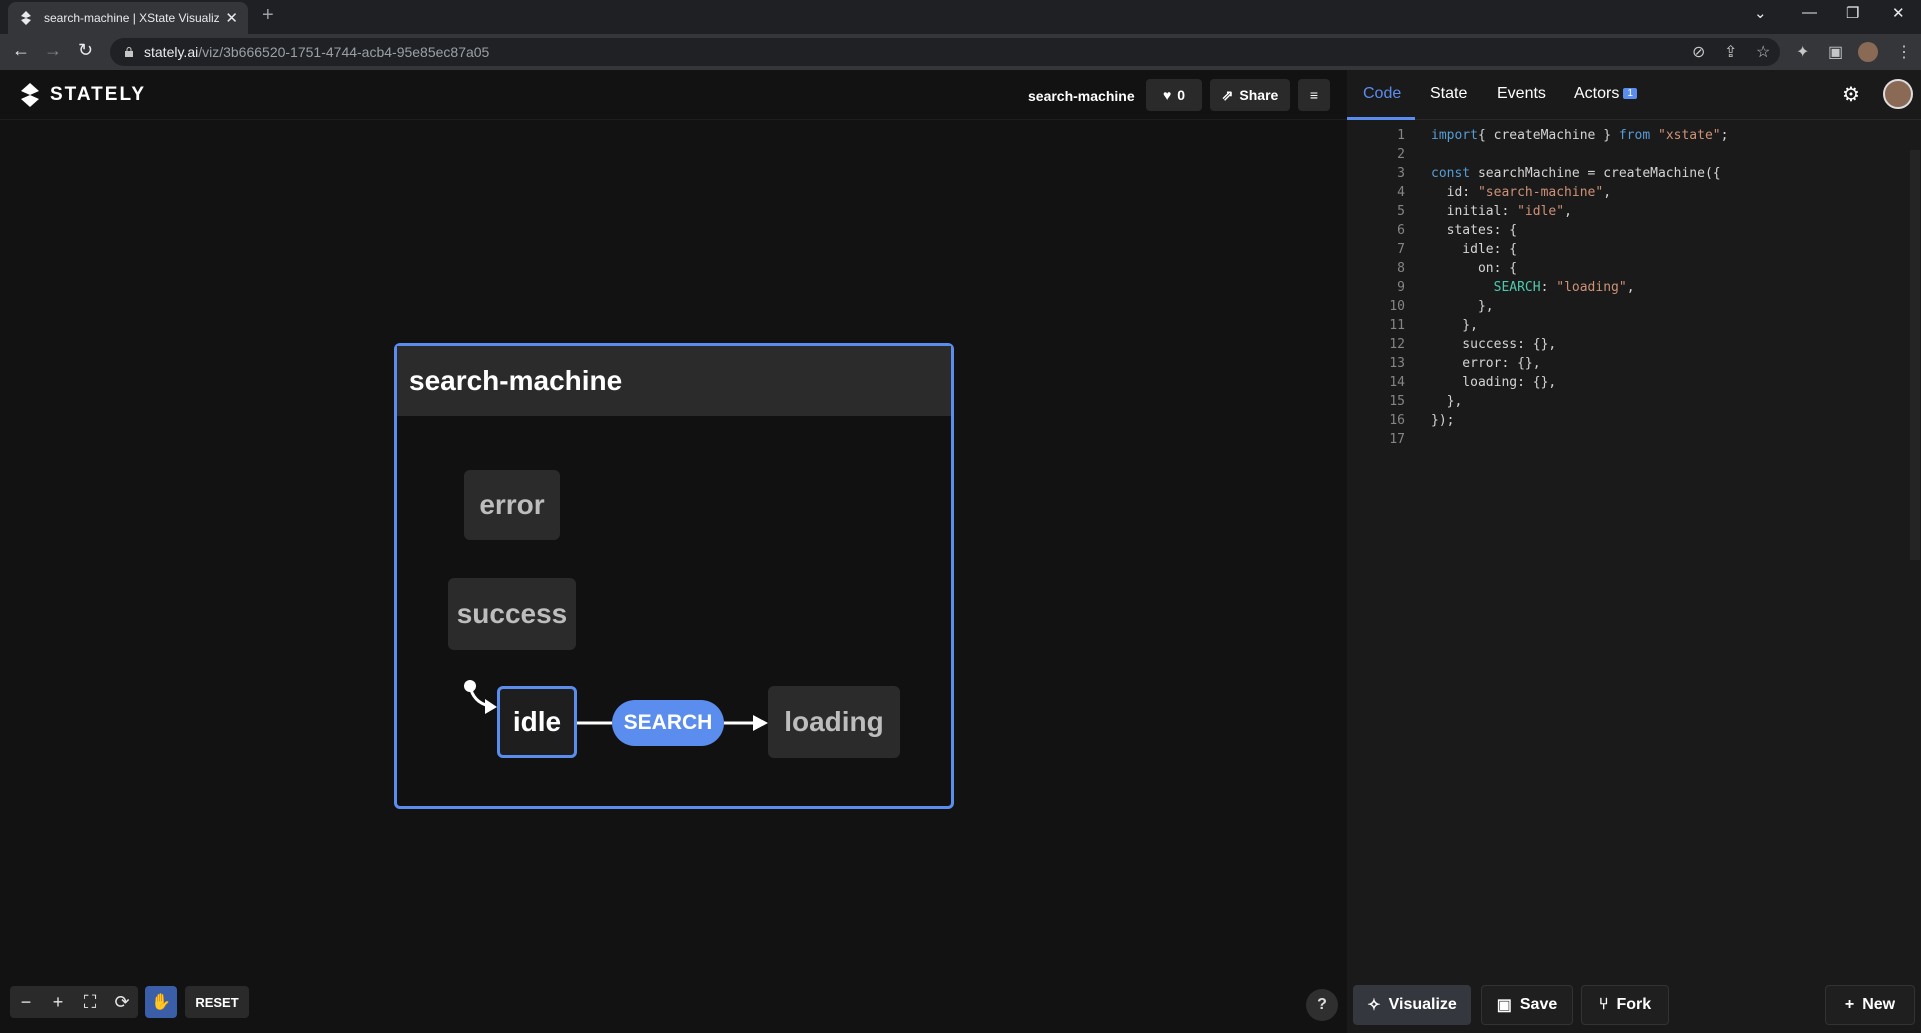 The width and height of the screenshot is (1921, 1033). What do you see at coordinates (98, 94) in the screenshot?
I see `logo-text: STATELY` at bounding box center [98, 94].